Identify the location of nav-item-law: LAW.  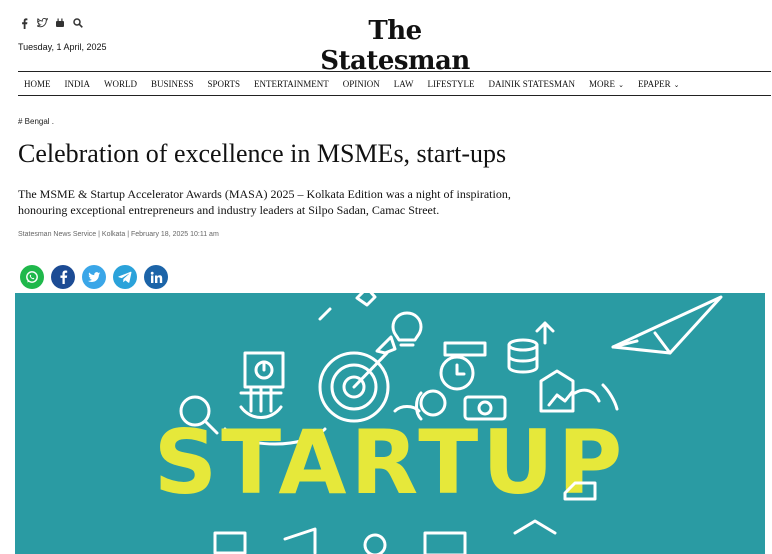
(404, 84).